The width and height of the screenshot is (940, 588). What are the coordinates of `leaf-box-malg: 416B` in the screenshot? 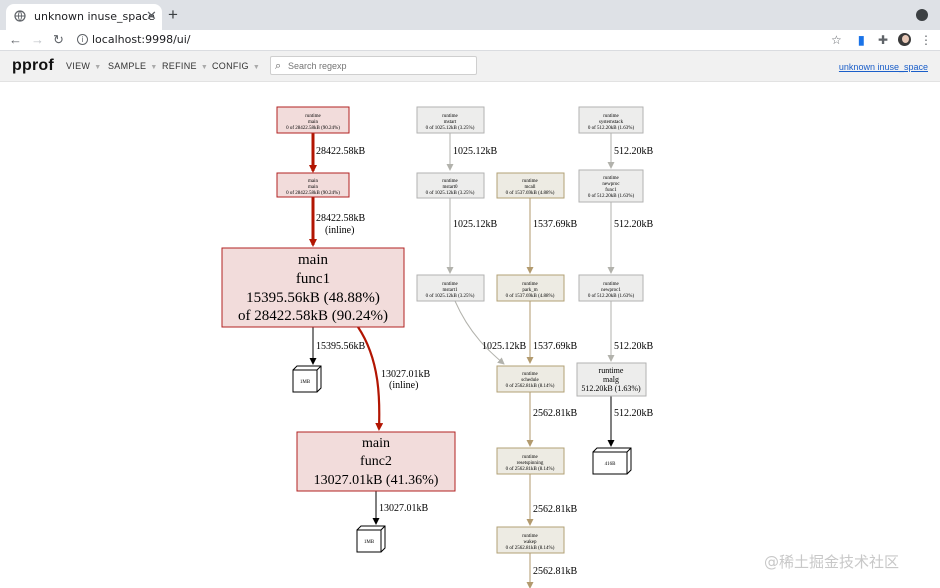 It's located at (612, 461).